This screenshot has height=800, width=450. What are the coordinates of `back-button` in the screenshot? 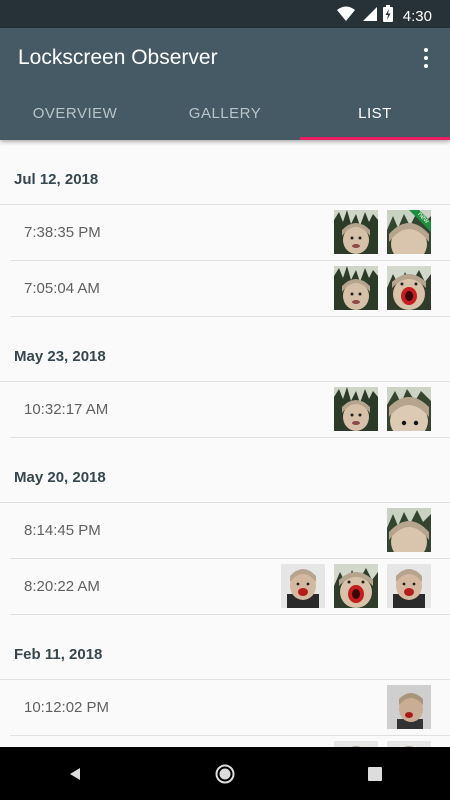 It's located at (75, 774).